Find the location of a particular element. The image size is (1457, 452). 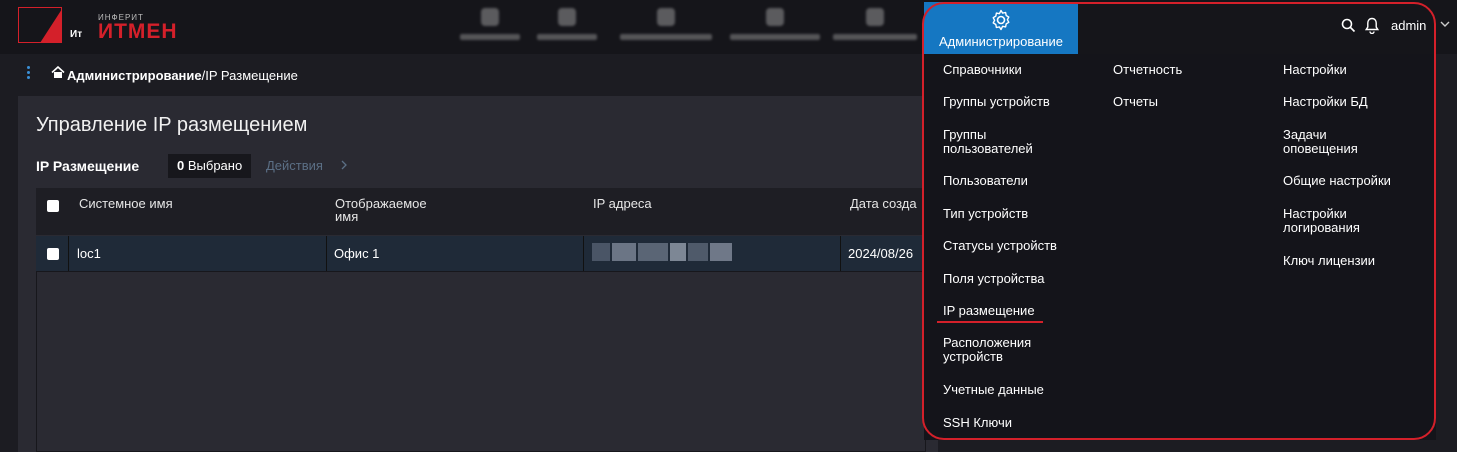

column-header-display-name: Отображаемое имя is located at coordinates (381, 210).